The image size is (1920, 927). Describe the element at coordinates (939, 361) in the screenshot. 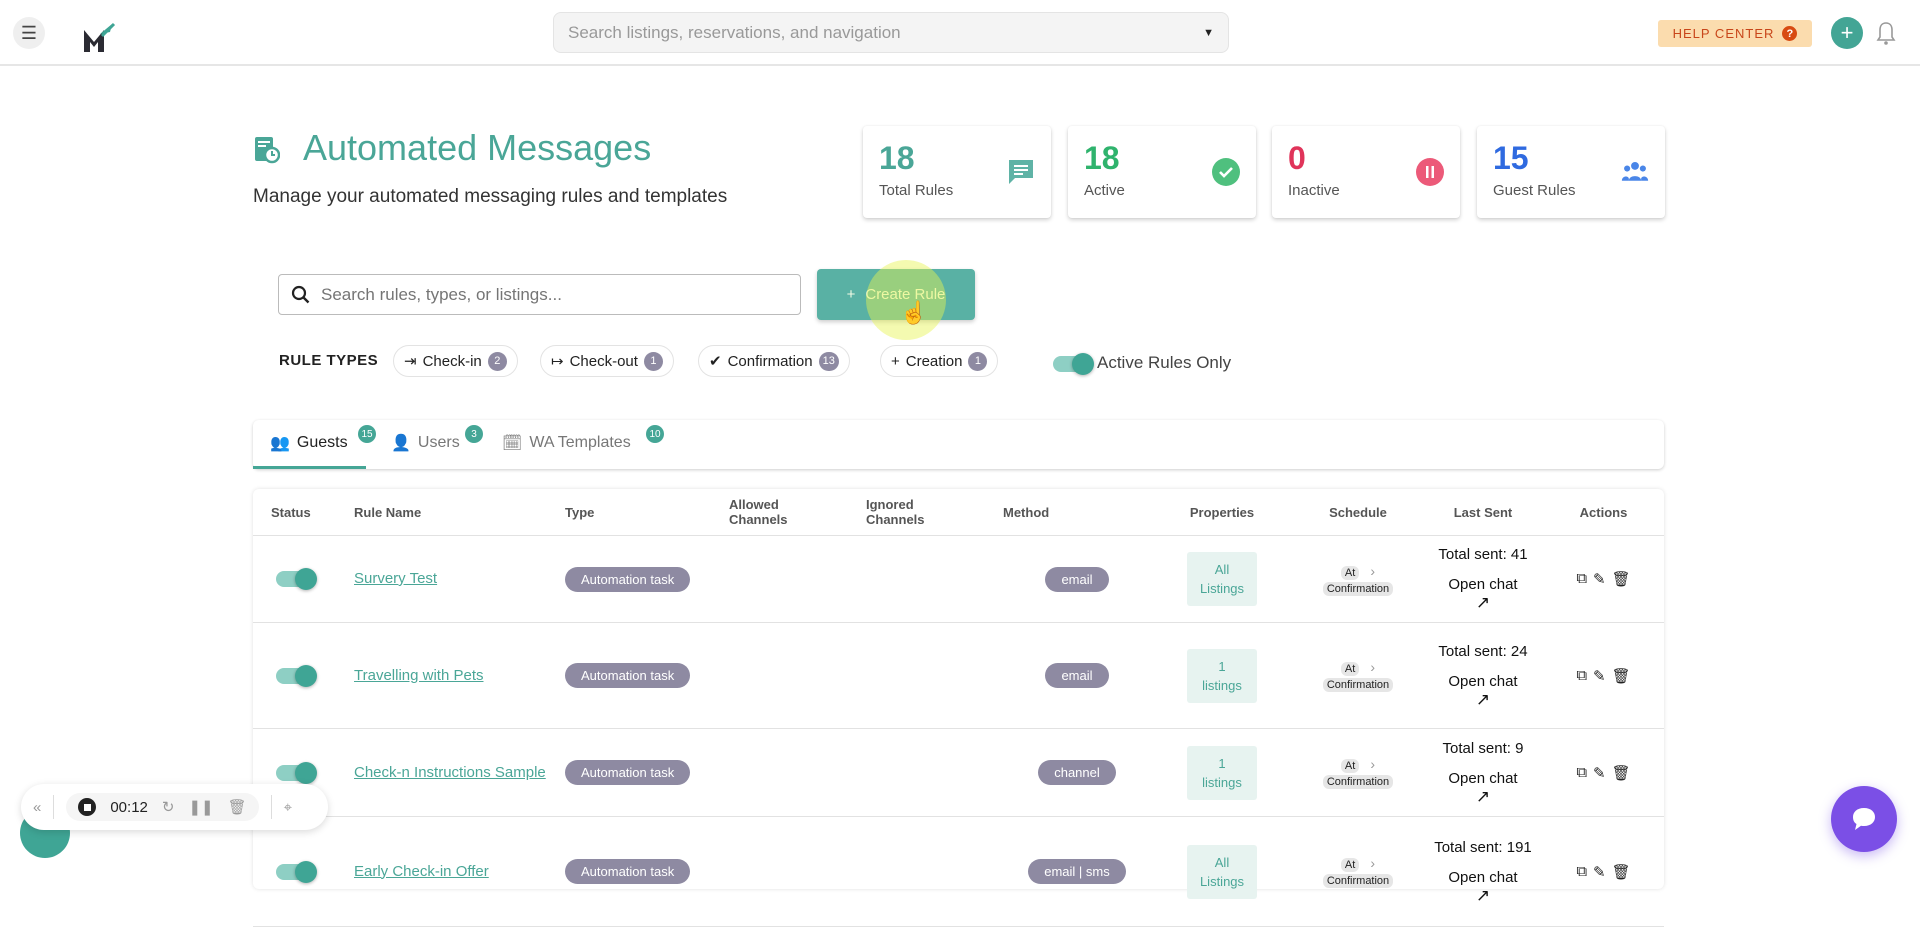

I see `chip-creation: + Creation 1` at that location.